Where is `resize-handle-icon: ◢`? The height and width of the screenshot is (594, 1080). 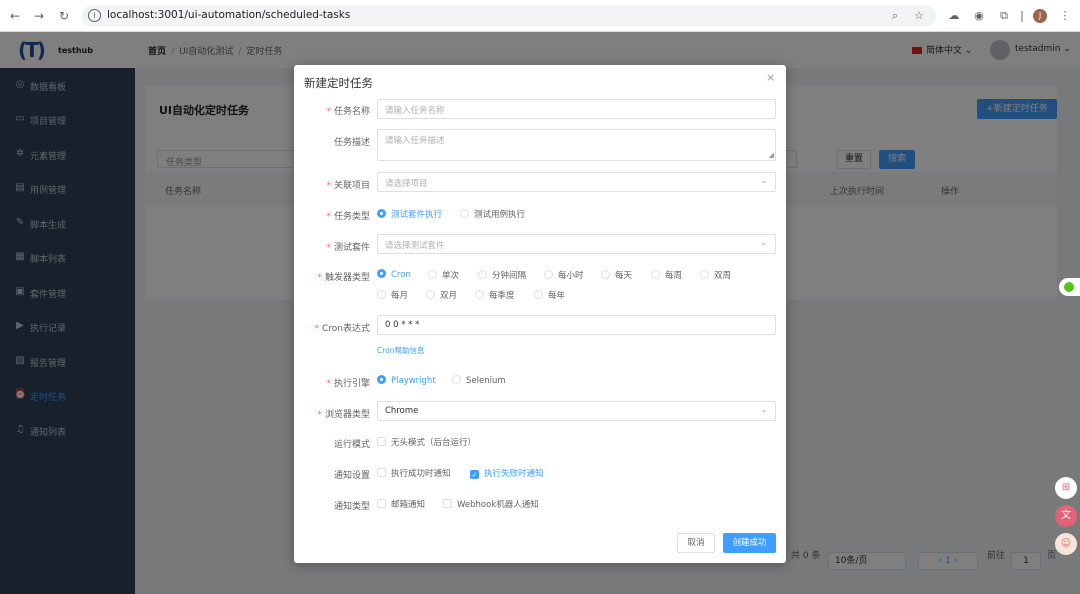
resize-handle-icon: ◢ is located at coordinates (771, 155).